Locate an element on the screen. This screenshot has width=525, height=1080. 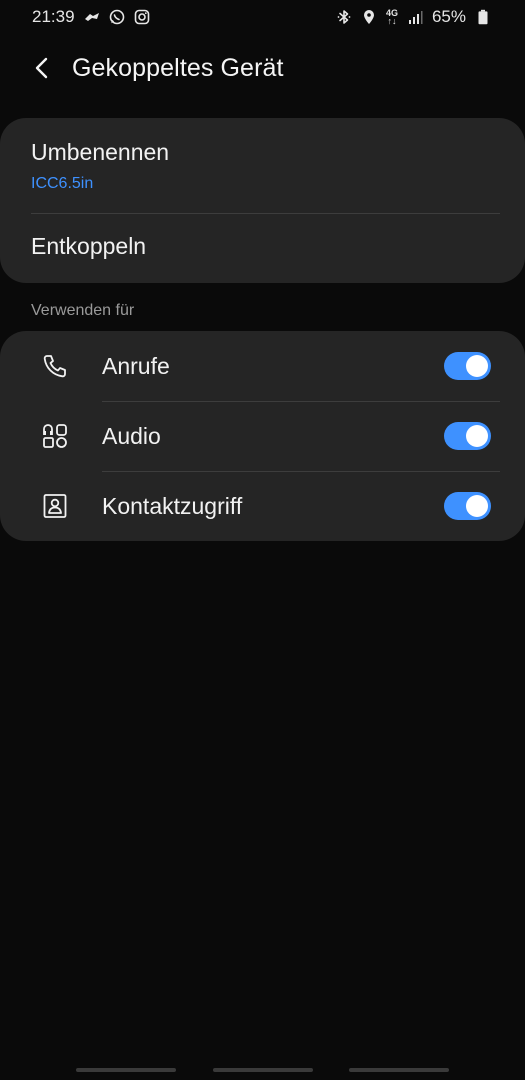
back-button is located at coordinates (42, 68).